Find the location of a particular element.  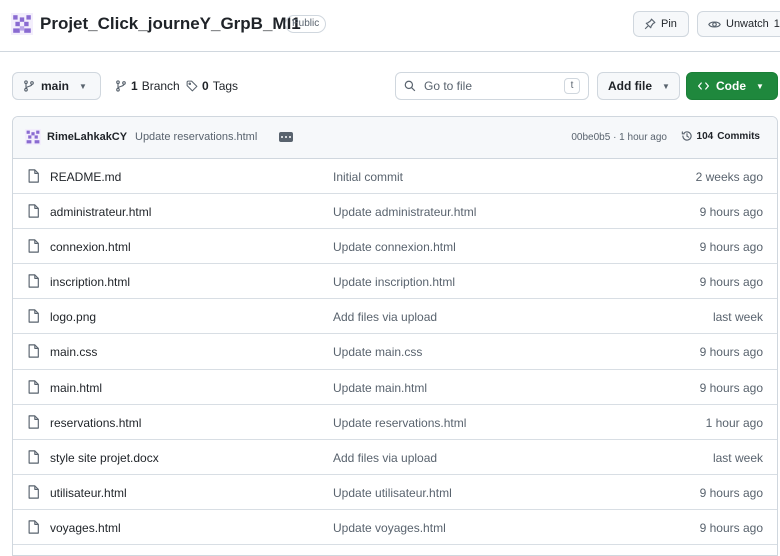

watch-count: 1 is located at coordinates (776, 24).